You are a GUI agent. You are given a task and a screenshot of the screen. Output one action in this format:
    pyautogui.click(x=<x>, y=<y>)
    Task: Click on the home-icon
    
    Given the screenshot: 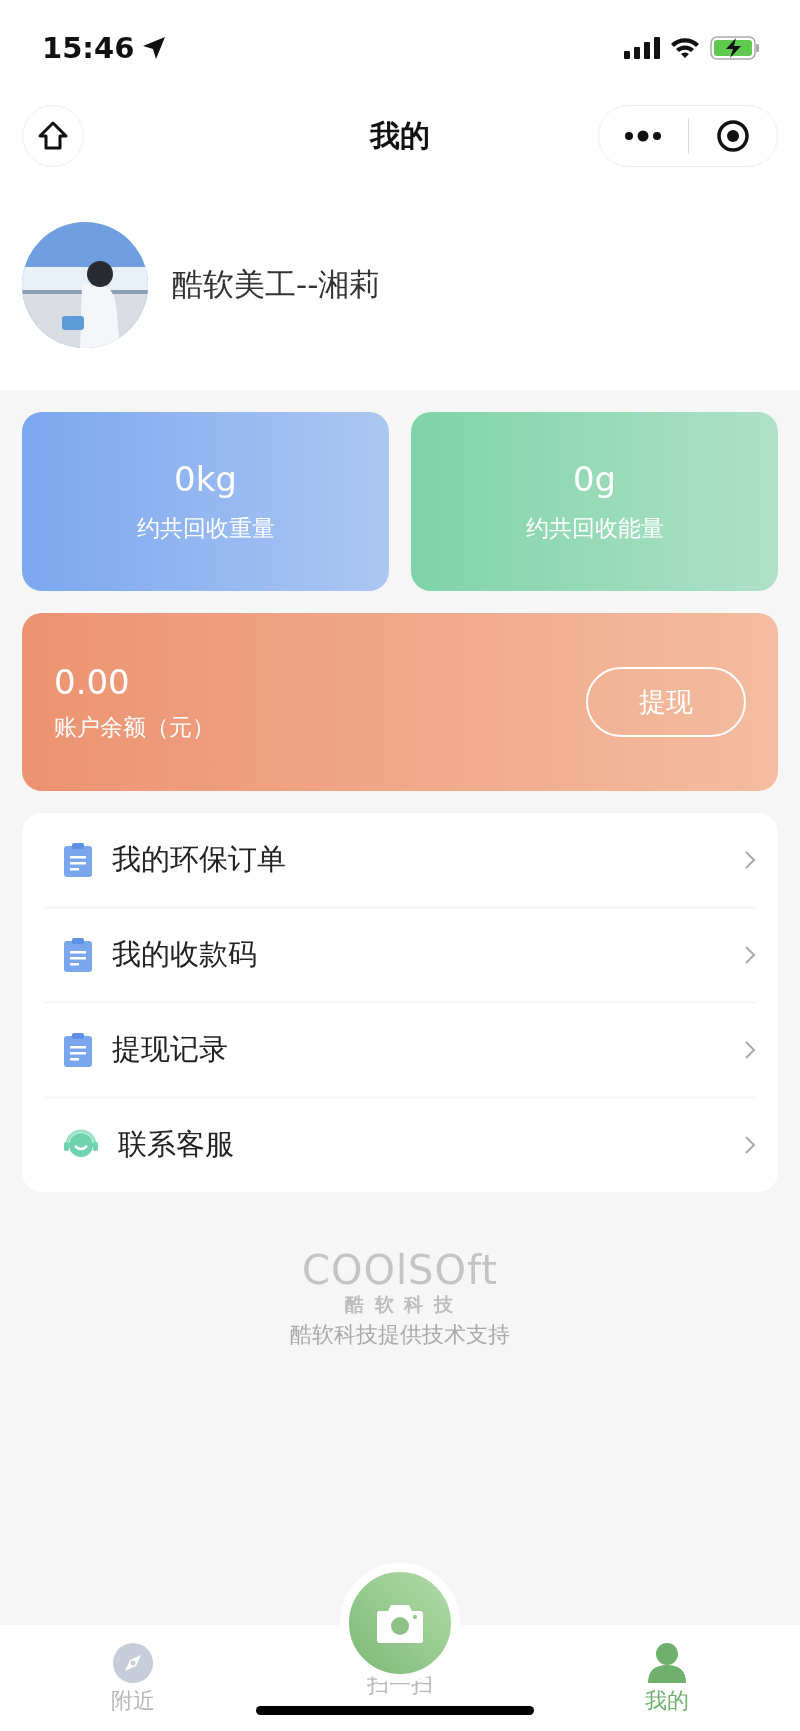 What is the action you would take?
    pyautogui.click(x=53, y=136)
    